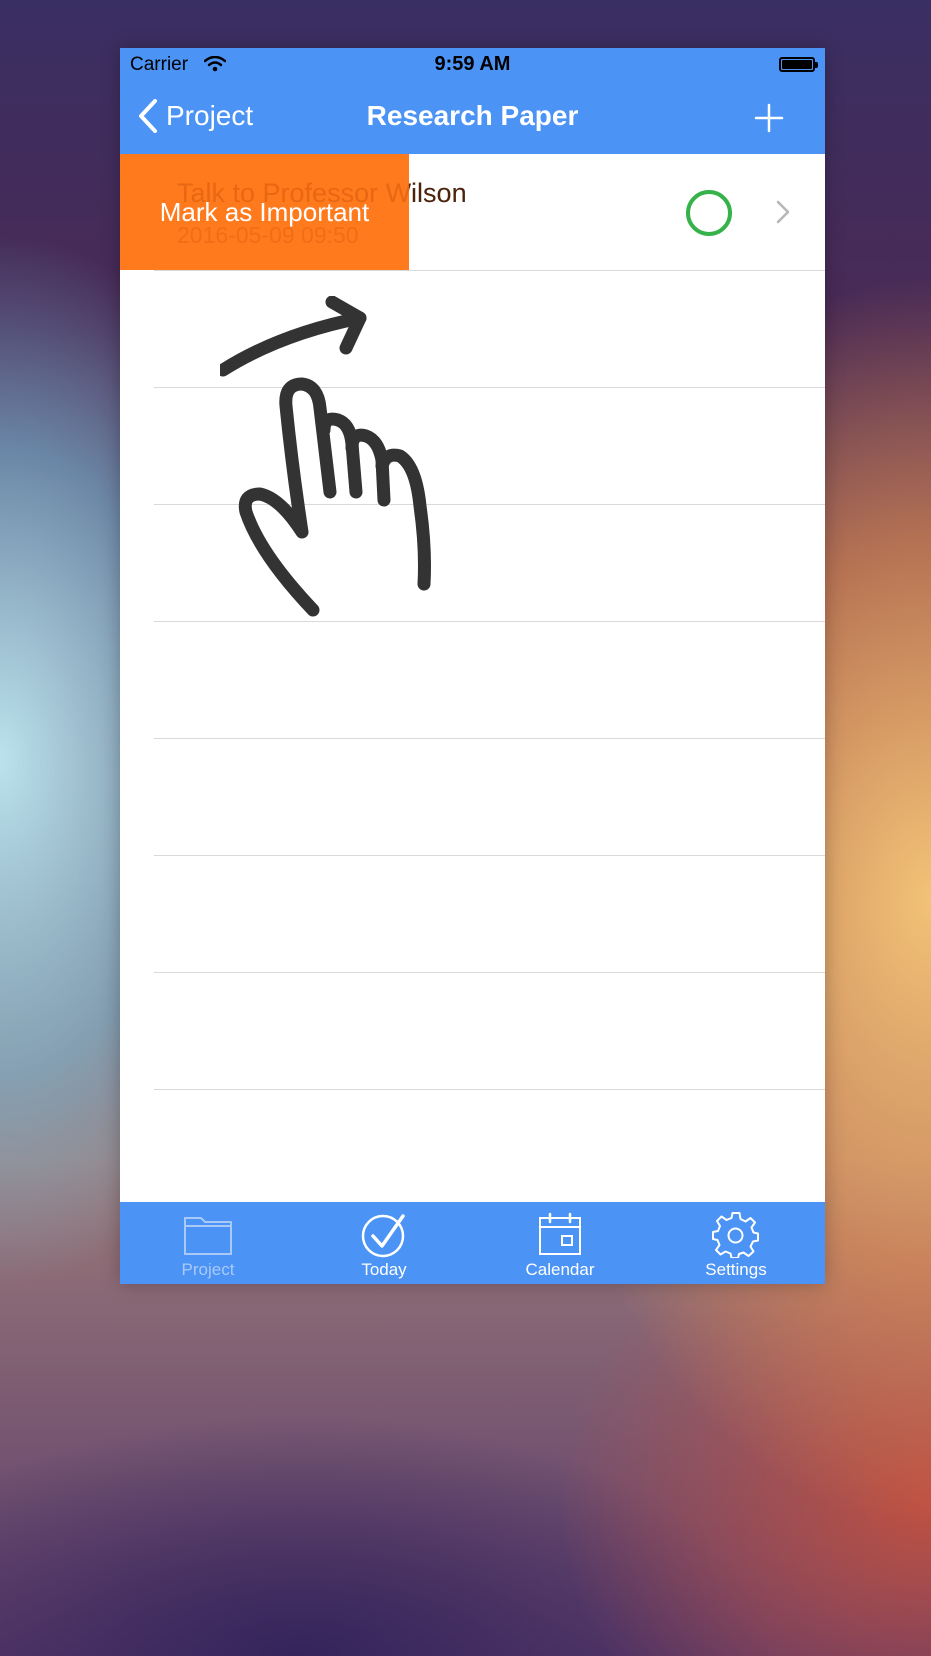 The width and height of the screenshot is (931, 1656). I want to click on tab-today: Today, so click(384, 1243).